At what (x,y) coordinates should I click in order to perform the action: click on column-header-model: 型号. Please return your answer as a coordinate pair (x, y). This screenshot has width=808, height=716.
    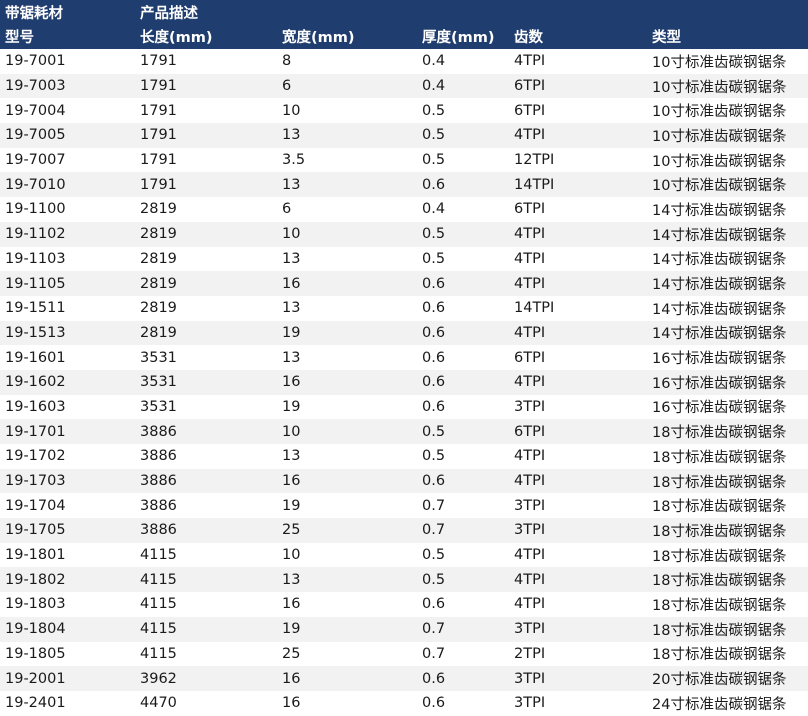
    Looking at the image, I should click on (19, 38).